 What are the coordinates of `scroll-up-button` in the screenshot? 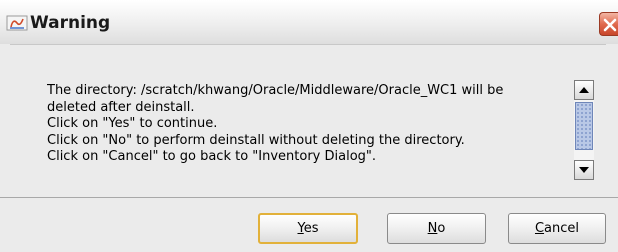 It's located at (584, 90).